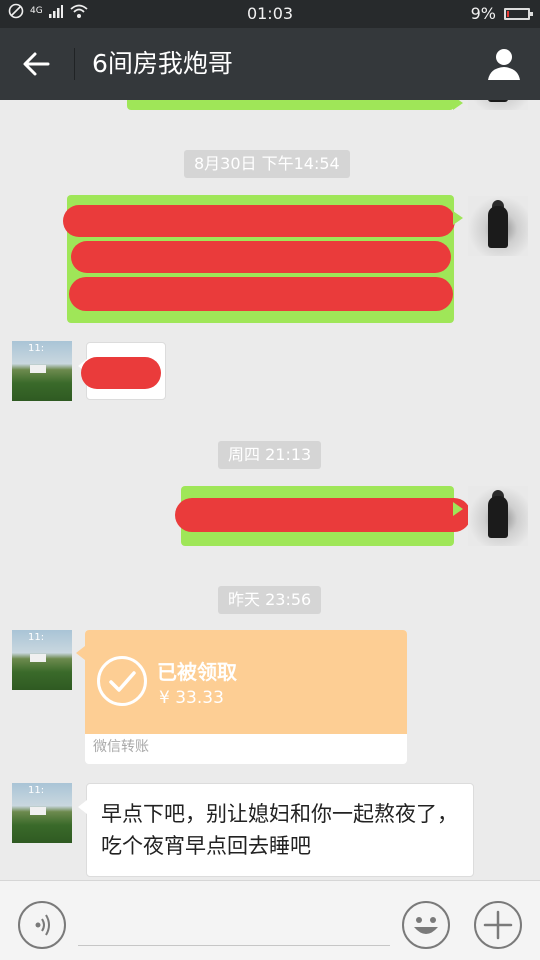  I want to click on plus-icon, so click(498, 925).